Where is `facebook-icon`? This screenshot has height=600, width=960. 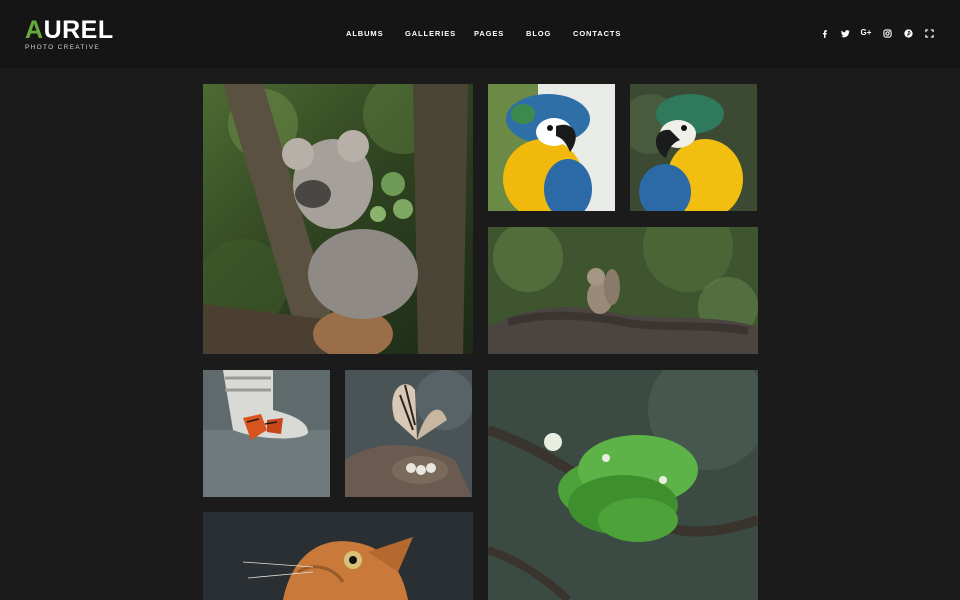
facebook-icon is located at coordinates (824, 33).